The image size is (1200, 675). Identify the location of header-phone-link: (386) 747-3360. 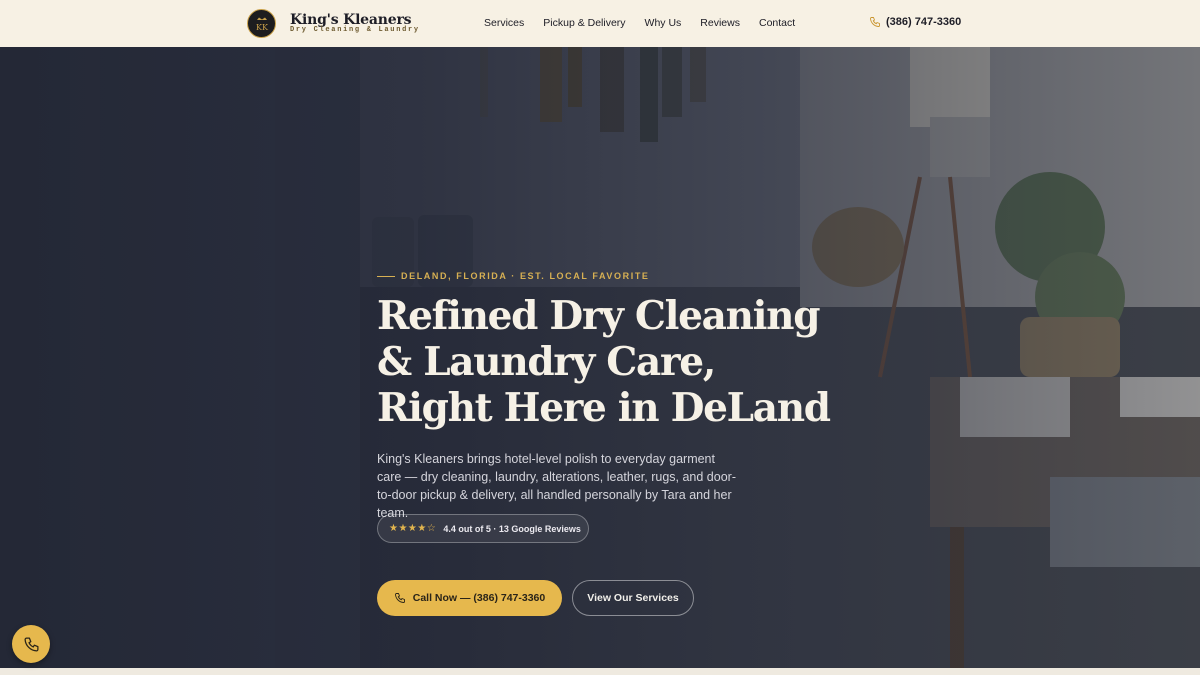
(915, 22).